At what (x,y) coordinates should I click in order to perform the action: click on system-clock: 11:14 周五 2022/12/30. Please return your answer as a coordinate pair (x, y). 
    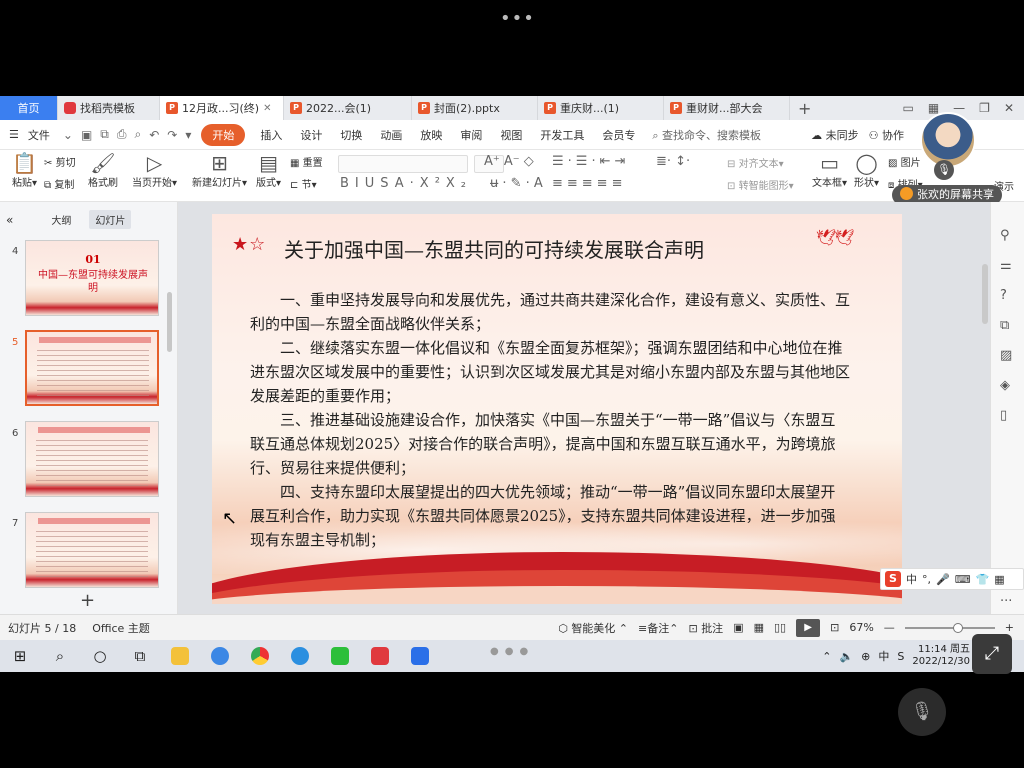
    Looking at the image, I should click on (941, 656).